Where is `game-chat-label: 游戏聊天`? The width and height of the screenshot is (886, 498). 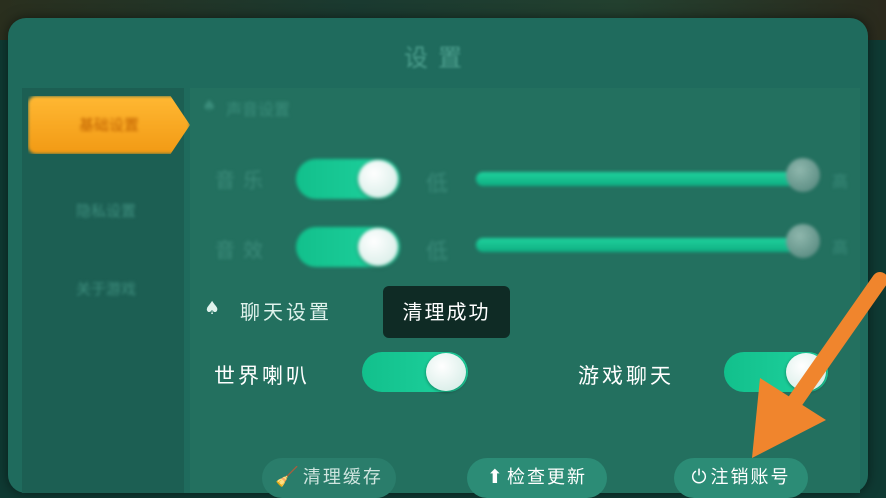 game-chat-label: 游戏聊天 is located at coordinates (626, 376).